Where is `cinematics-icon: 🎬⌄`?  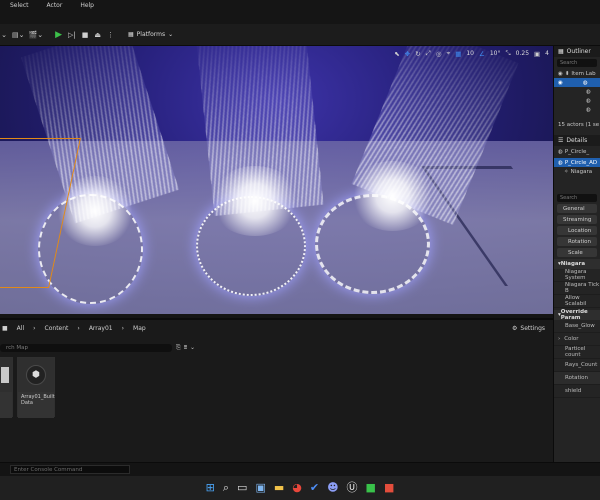
cinematics-icon: 🎬⌄ is located at coordinates (35, 35).